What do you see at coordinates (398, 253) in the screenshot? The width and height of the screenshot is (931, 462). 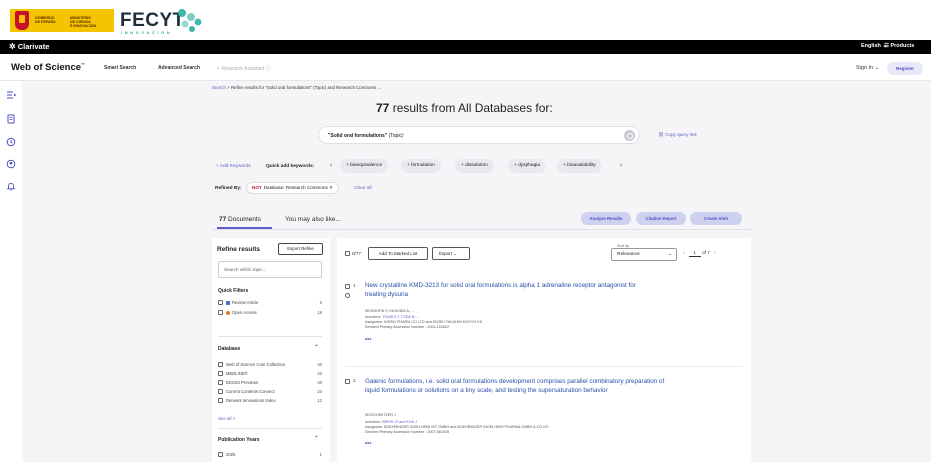 I see `add-to-marked-list-button: Add To Marked List` at bounding box center [398, 253].